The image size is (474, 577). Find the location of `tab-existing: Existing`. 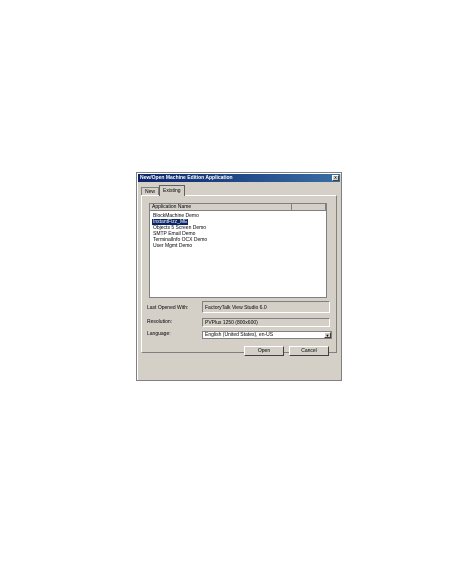

tab-existing: Existing is located at coordinates (172, 190).